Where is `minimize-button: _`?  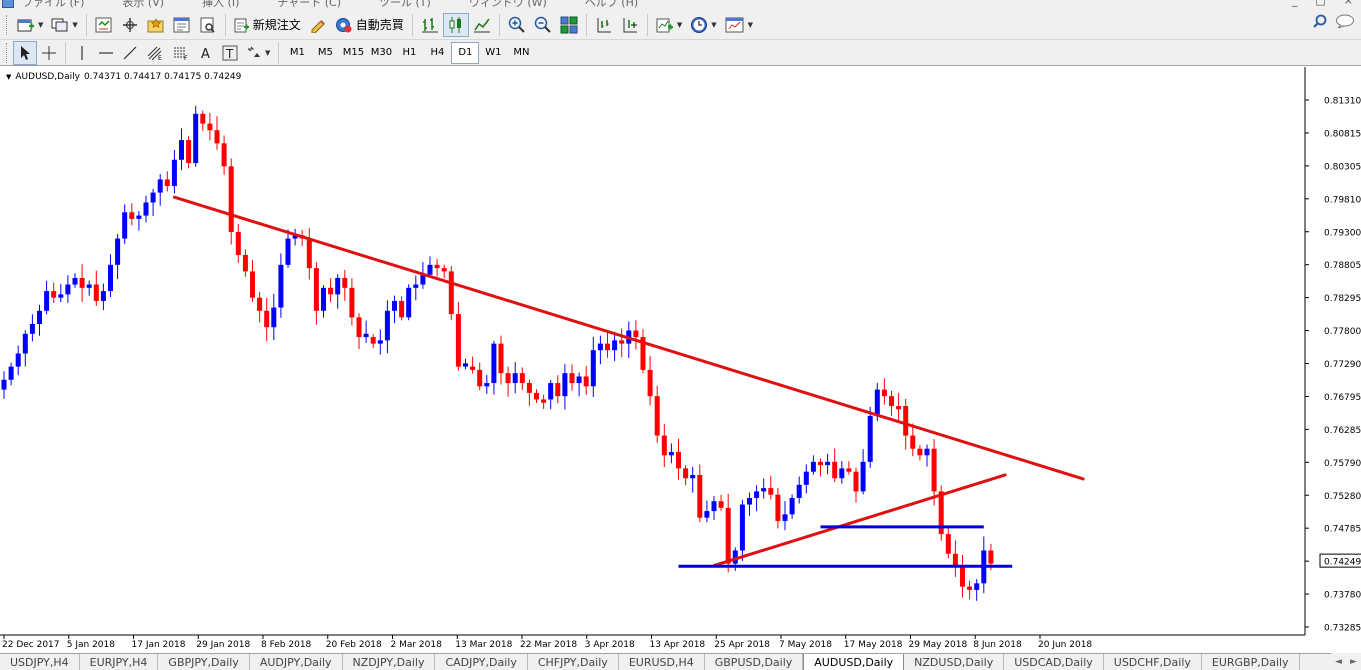
minimize-button: _ is located at coordinates (1295, 3).